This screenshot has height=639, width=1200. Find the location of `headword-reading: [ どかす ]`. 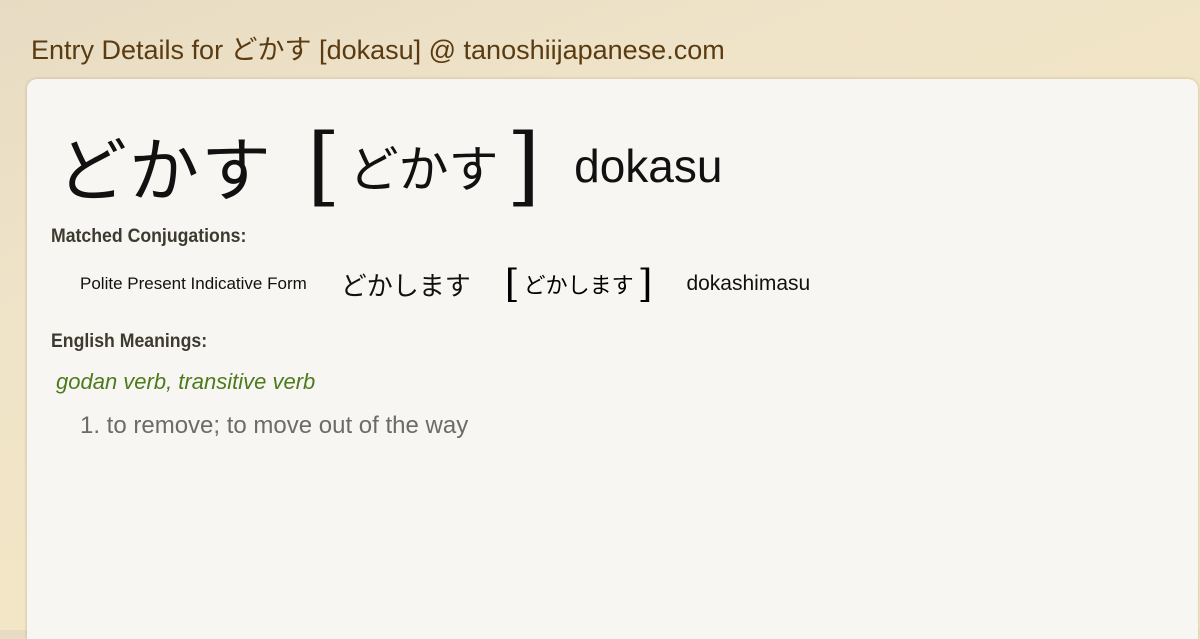

headword-reading: [ どかす ] is located at coordinates (423, 166).